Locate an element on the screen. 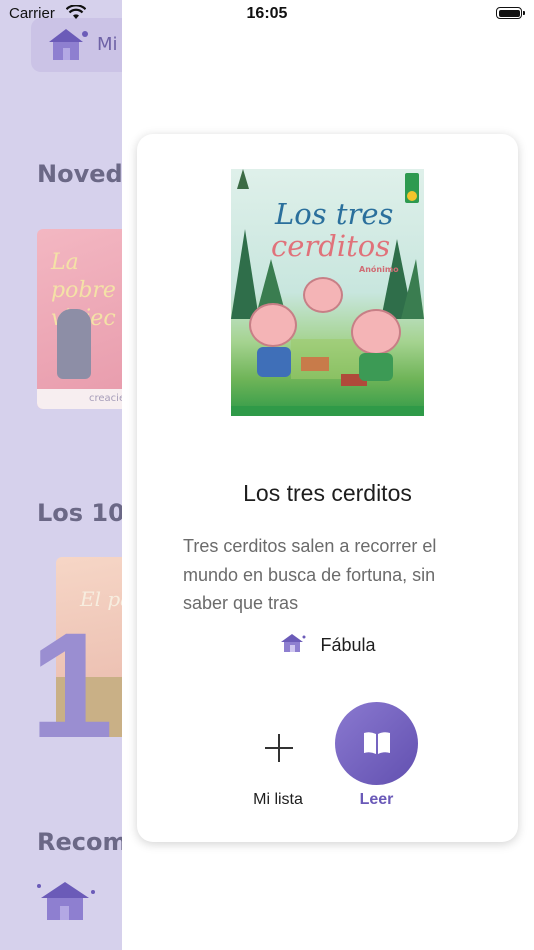 The image size is (534, 950). genre-row: Fábula is located at coordinates (327, 645).